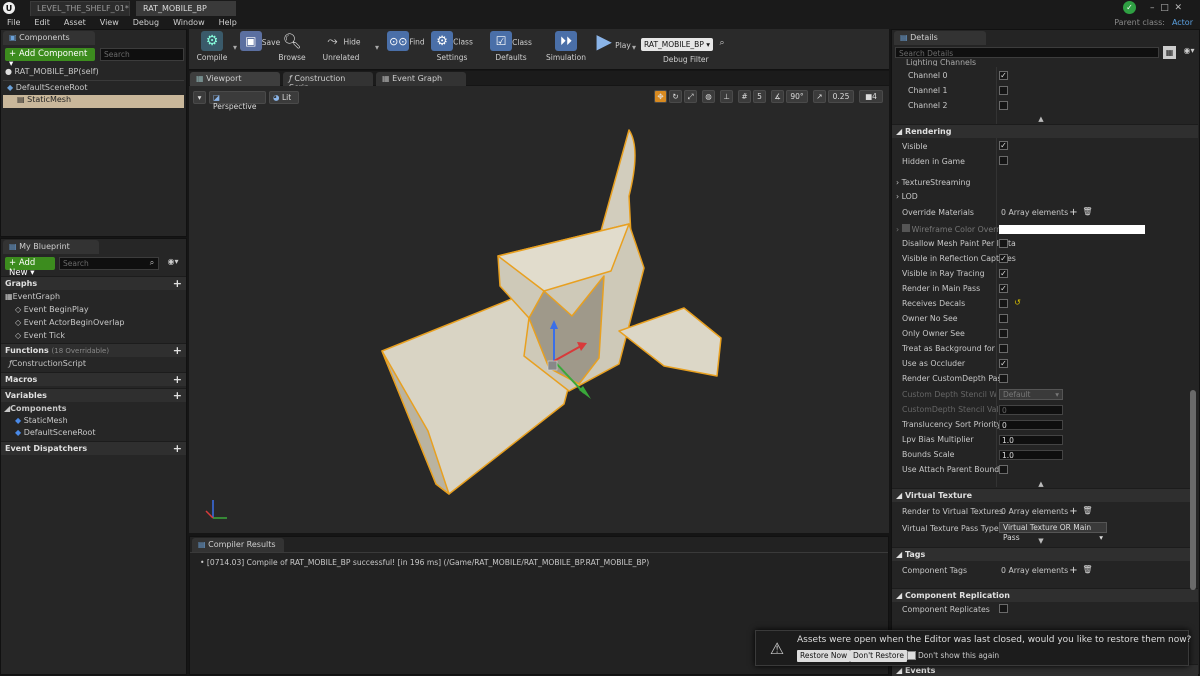  I want to click on channel-2-checkbox, so click(1003, 105).